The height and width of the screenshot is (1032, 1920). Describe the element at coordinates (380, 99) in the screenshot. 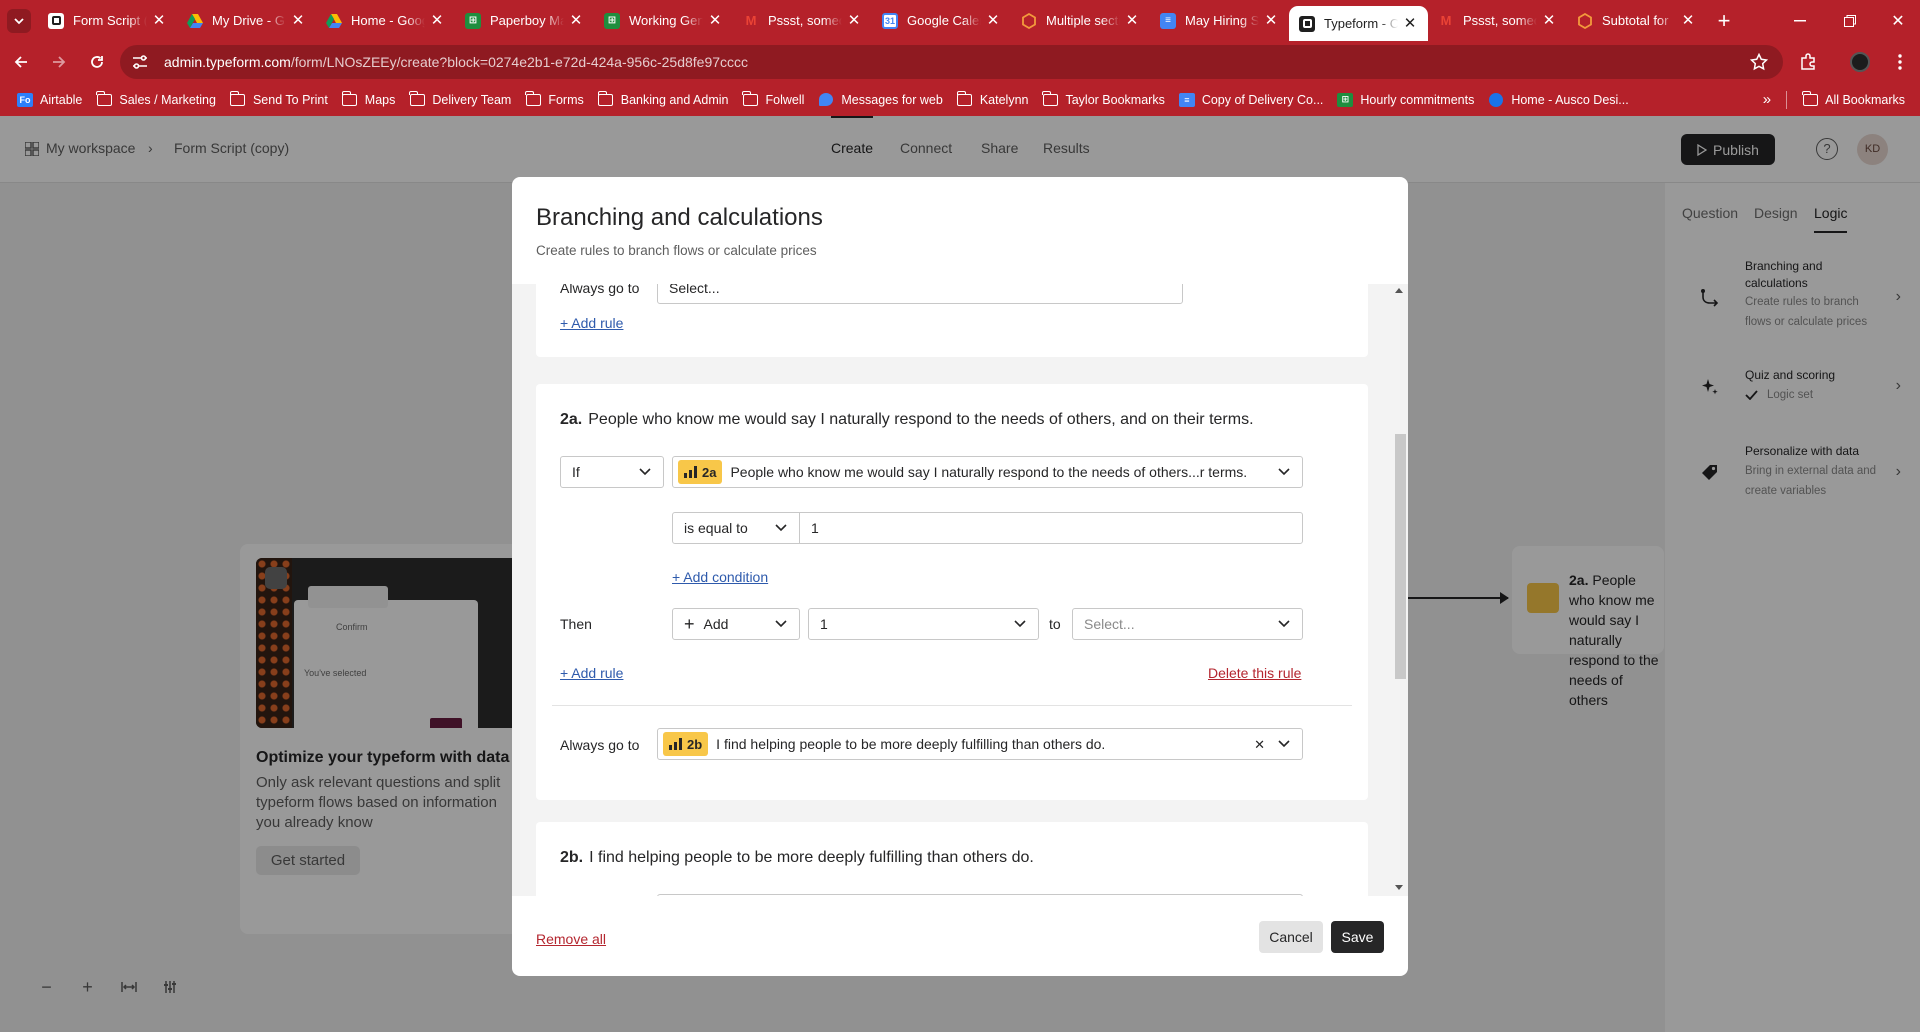

I see `bookmark-label: Maps` at that location.